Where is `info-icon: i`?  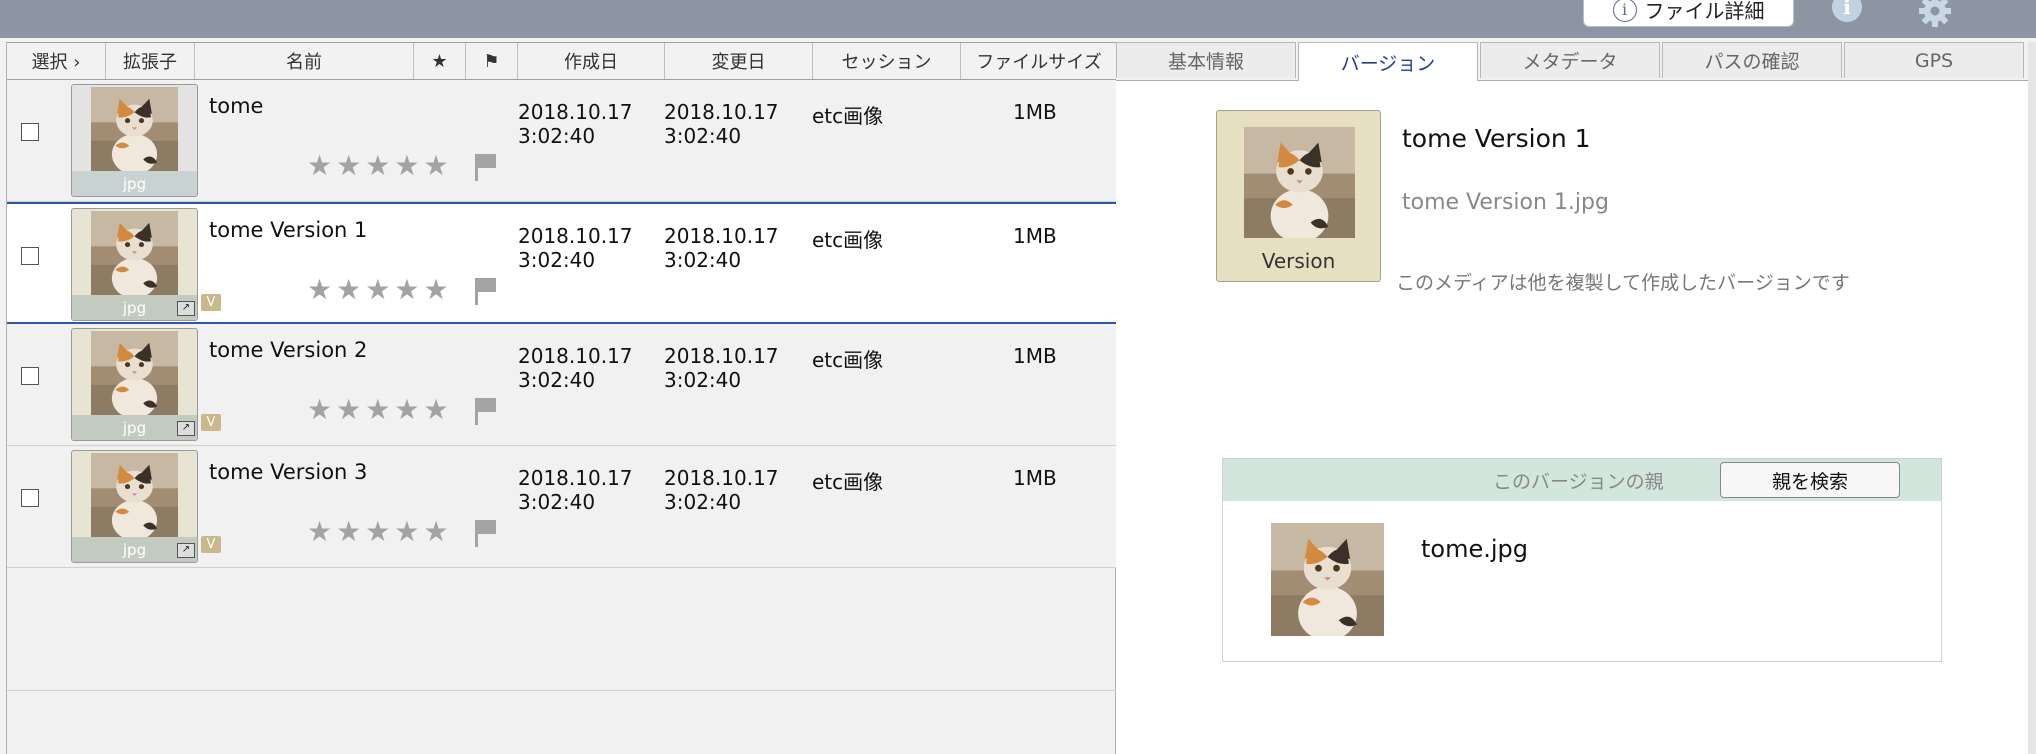 info-icon: i is located at coordinates (1847, 11).